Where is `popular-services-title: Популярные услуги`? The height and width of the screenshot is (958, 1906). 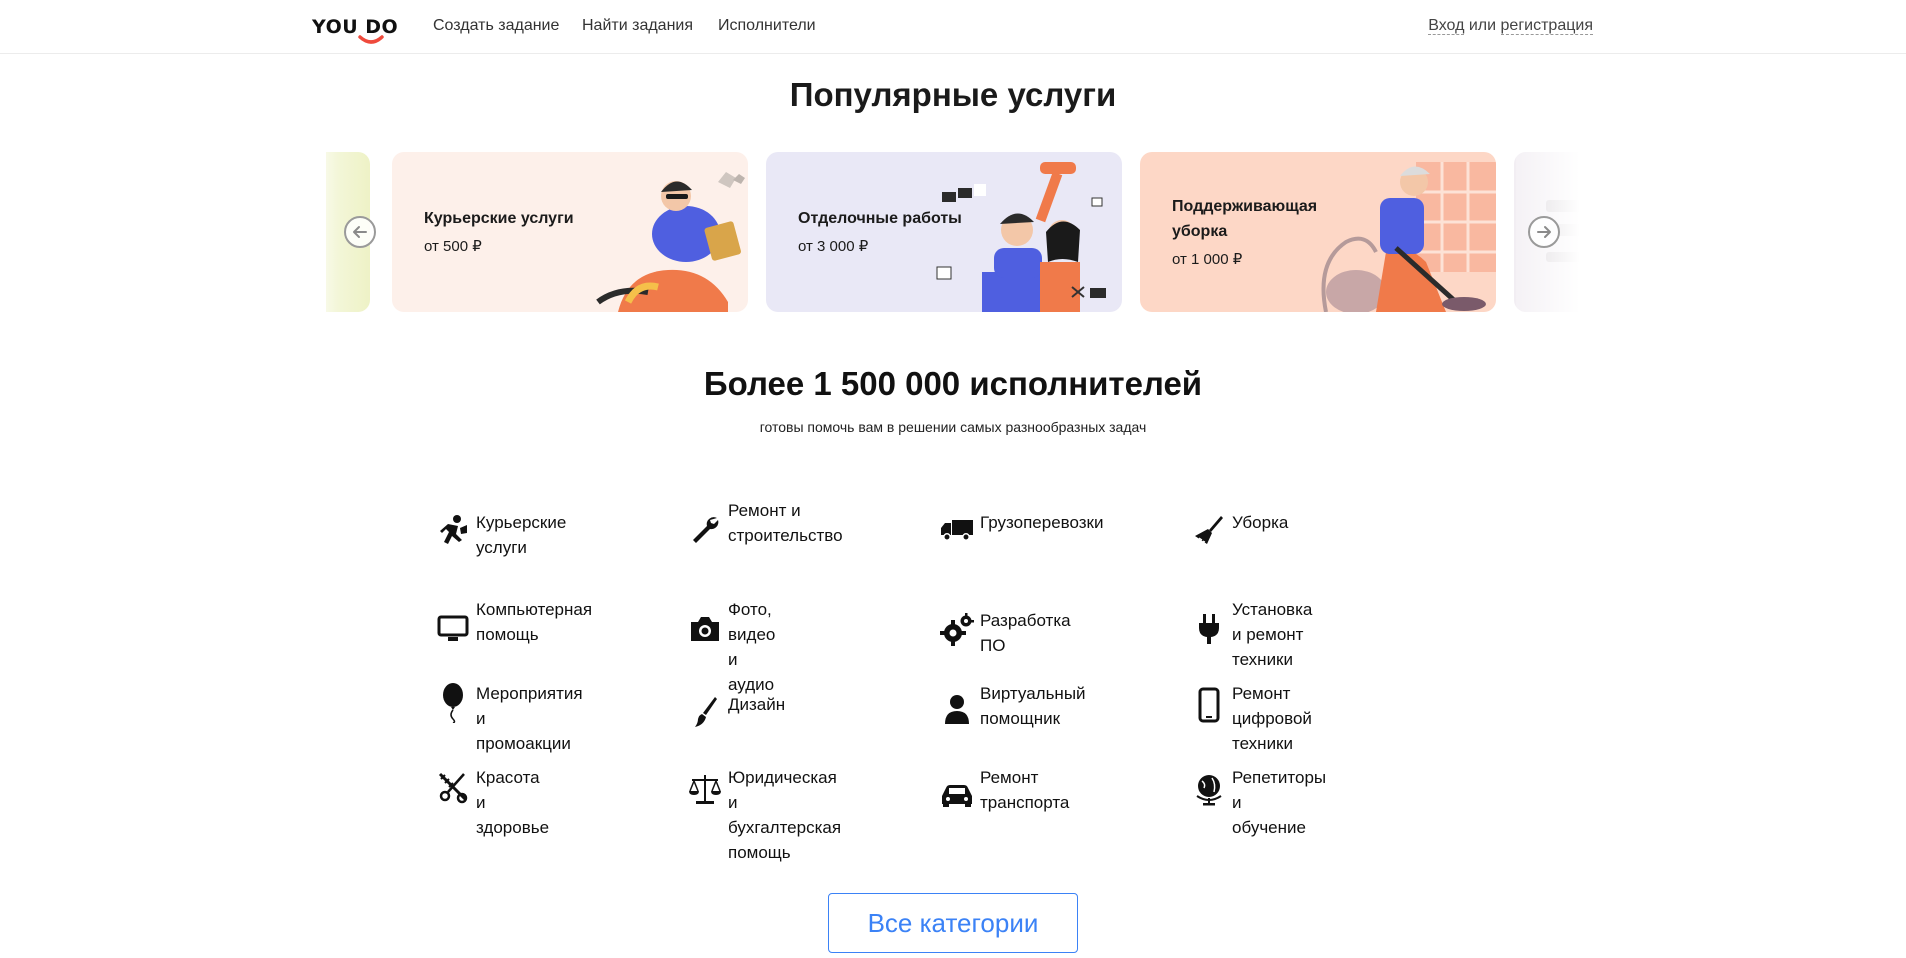
popular-services-title: Популярные услуги is located at coordinates (953, 94).